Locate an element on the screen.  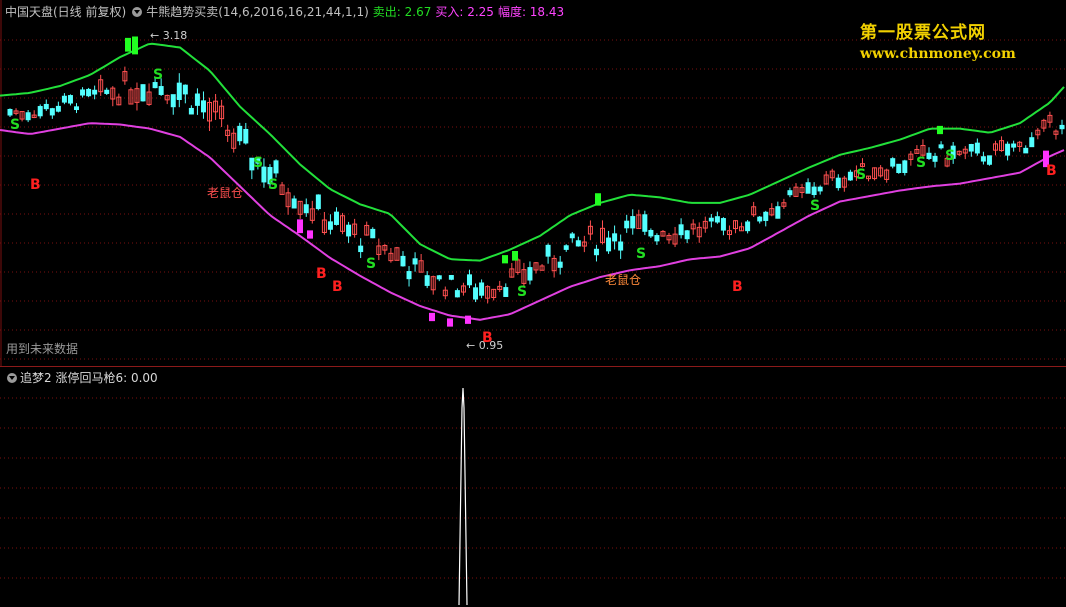
indicator-menu-icon is located at coordinates (137, 11).